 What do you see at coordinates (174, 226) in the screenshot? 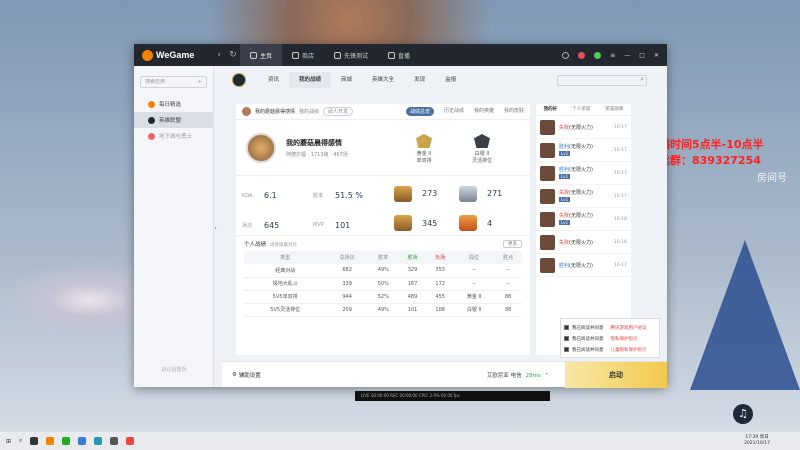
I see `sidebar: 搜索应用 + 每日精选 英雄联盟 地下城与勇士 战以后首页` at bounding box center [174, 226].